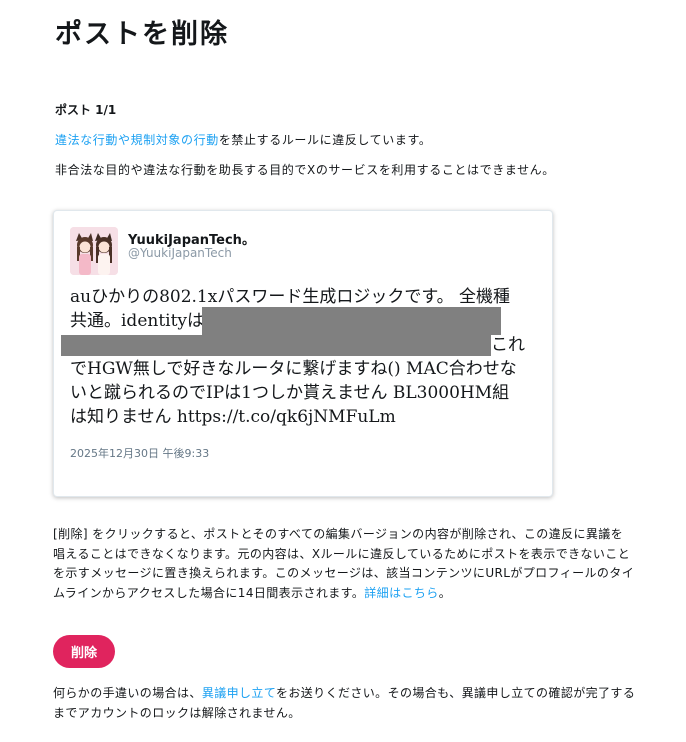 This screenshot has height=742, width=686. Describe the element at coordinates (305, 170) in the screenshot. I see `policy-text: 非合法な目的や違法な行動を助長する目的でXのサービスを利用することはできません。` at that location.